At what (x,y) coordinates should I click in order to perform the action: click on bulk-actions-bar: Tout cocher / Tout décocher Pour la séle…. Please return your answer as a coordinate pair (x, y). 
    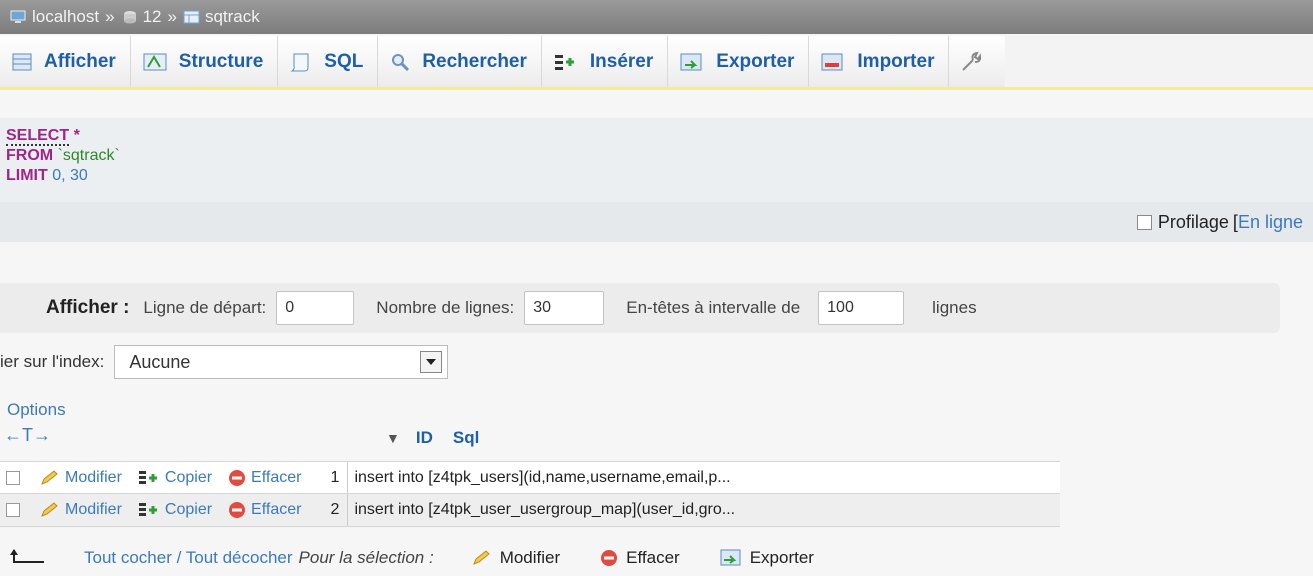
    Looking at the image, I should click on (431, 558).